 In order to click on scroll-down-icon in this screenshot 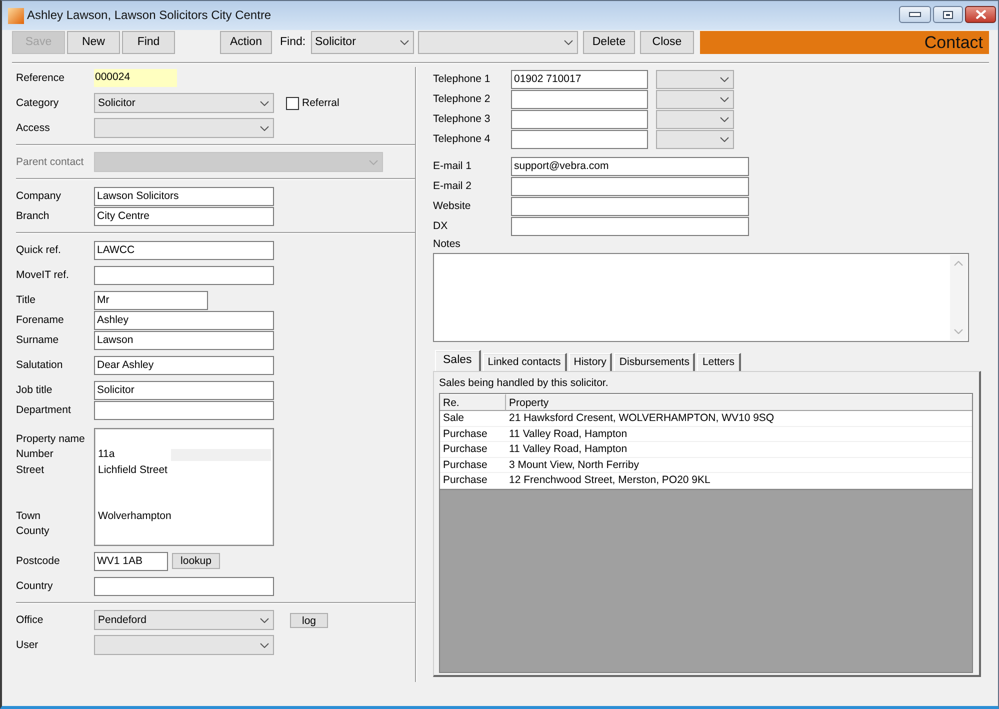, I will do `click(958, 331)`.